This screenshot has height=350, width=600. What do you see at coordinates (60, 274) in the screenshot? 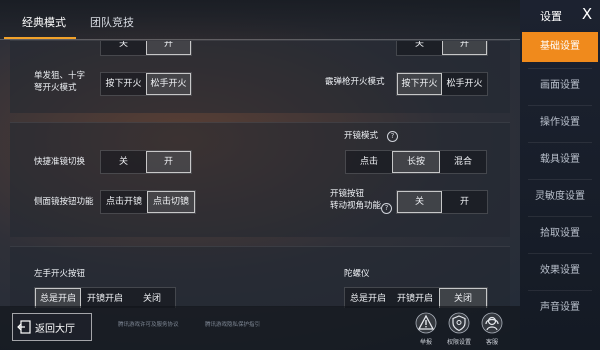
I see `left-fire-button-label: 左手开火按钮` at bounding box center [60, 274].